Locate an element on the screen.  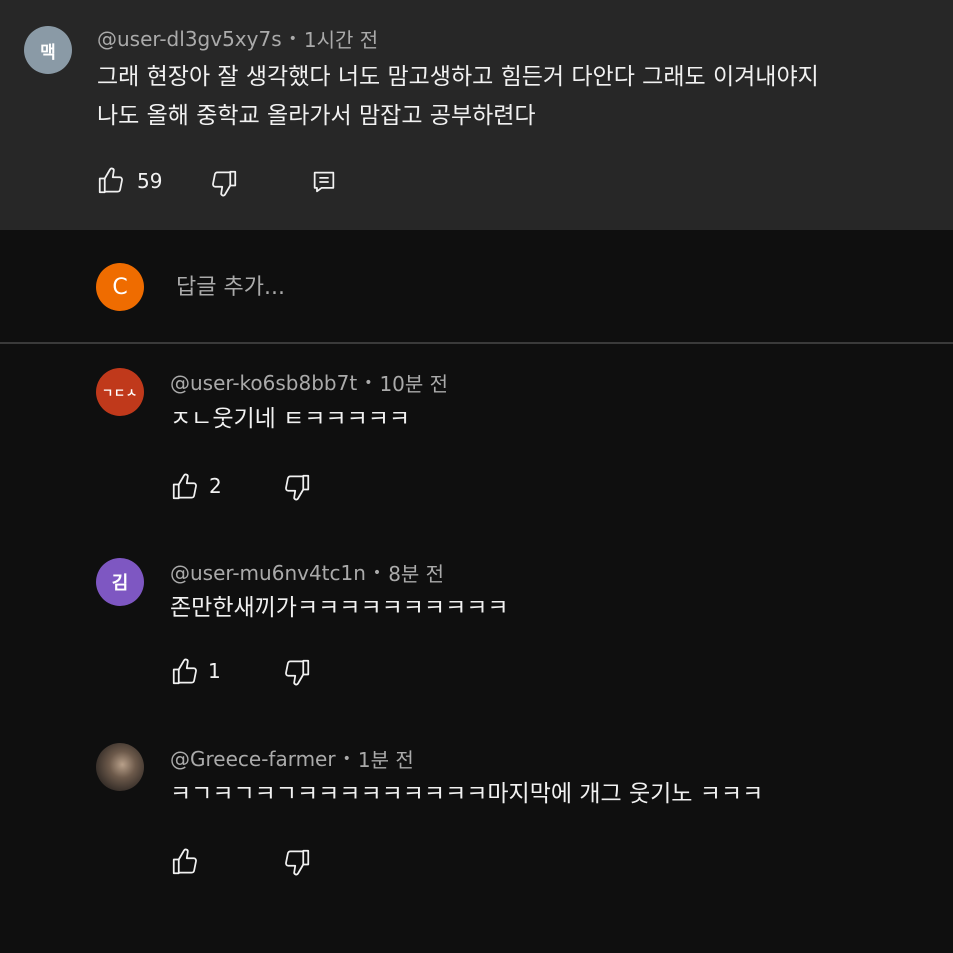
comment-time: 1분 전 is located at coordinates (386, 758).